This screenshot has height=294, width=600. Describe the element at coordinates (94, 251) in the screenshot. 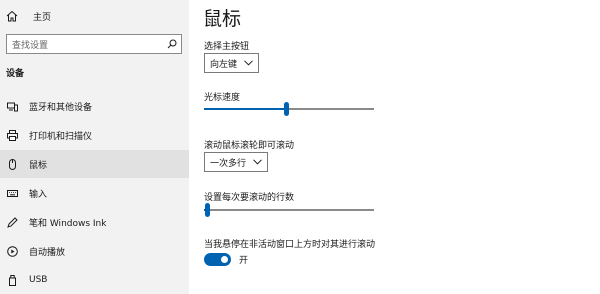

I see `sidebar-item-autoplay: 自动播放` at that location.